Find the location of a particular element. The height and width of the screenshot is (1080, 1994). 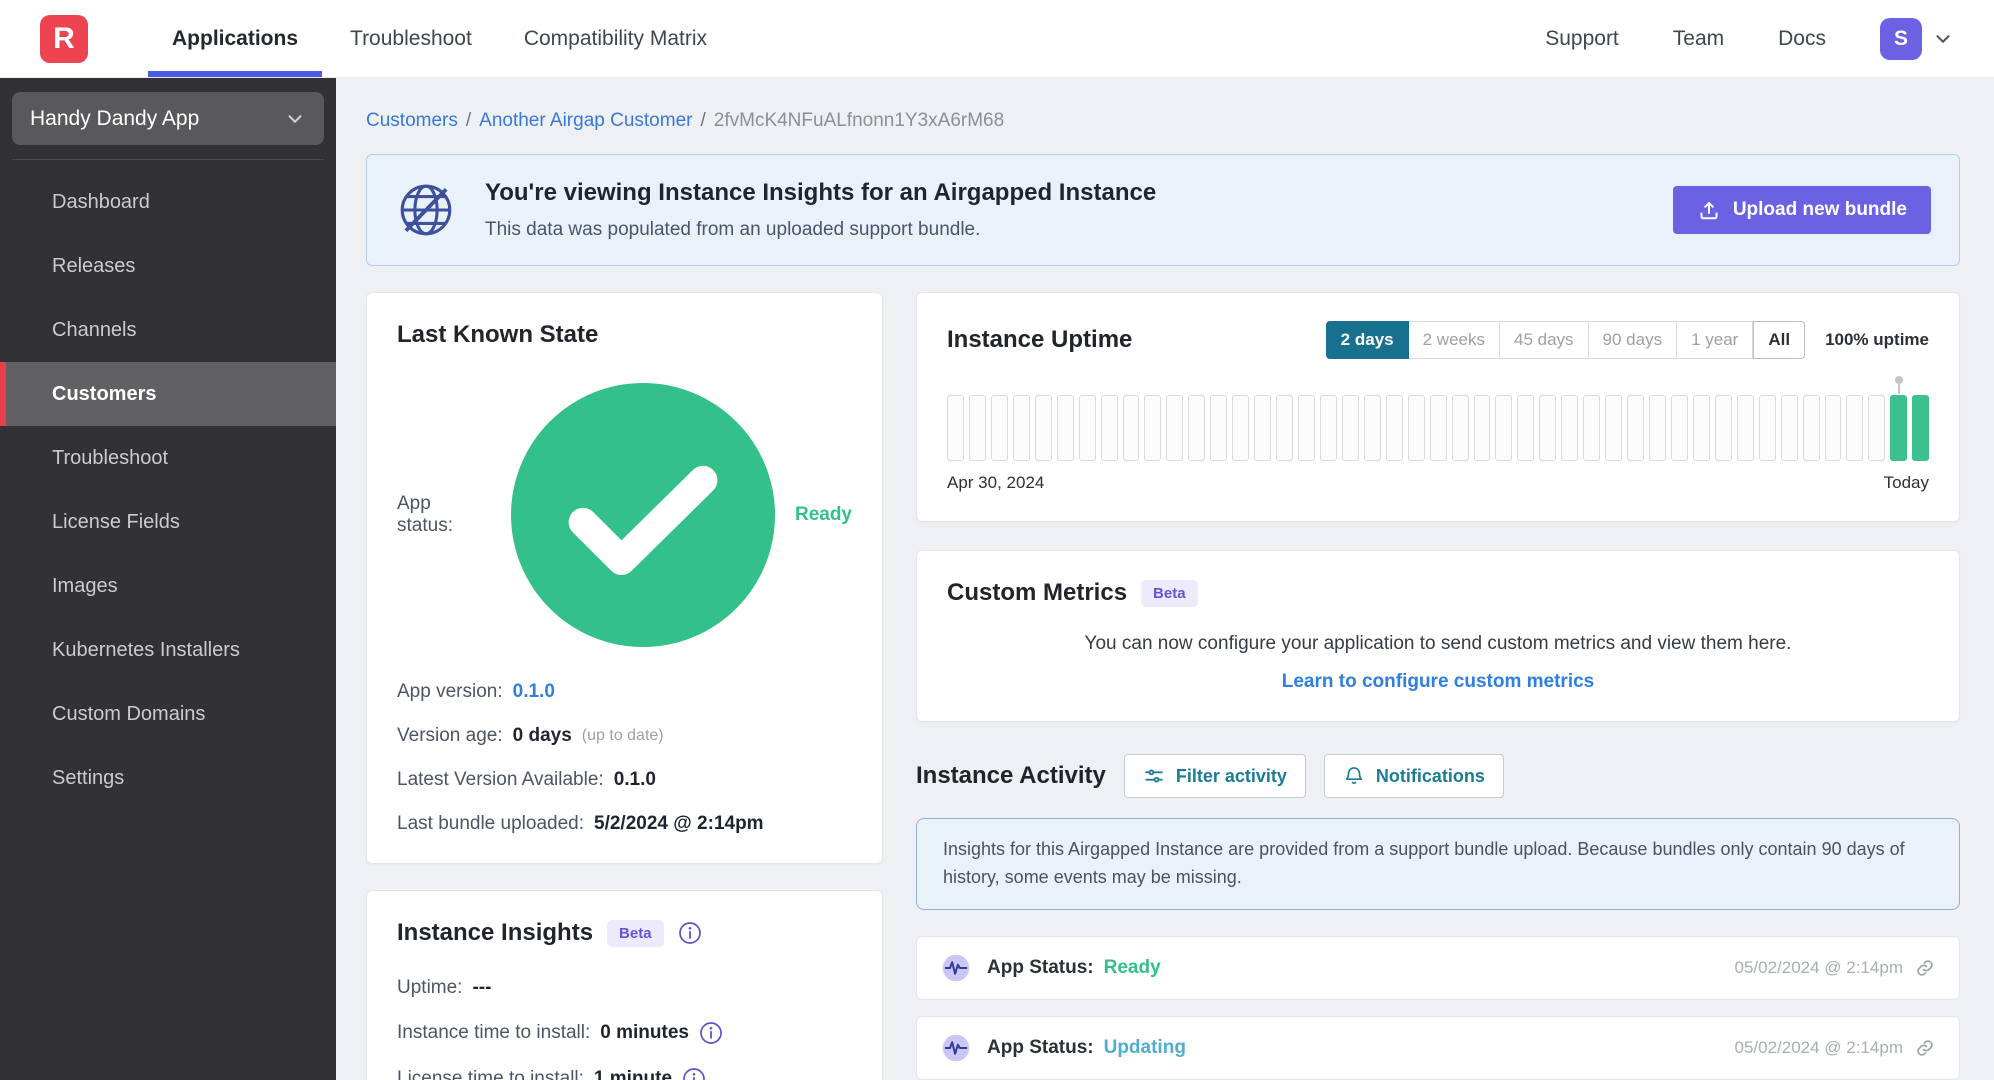

sidebar-item-kubernetes-installers: Kubernetes Installers is located at coordinates (168, 650).